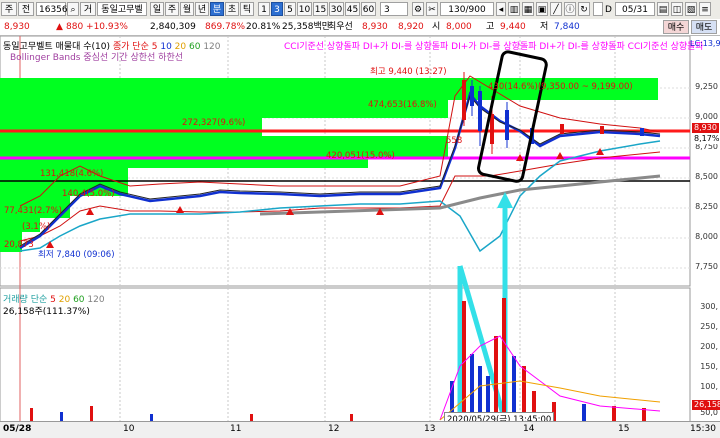 This screenshot has width=720, height=438. What do you see at coordinates (19, 245) in the screenshot?
I see `profile-label: 20,873` at bounding box center [19, 245].